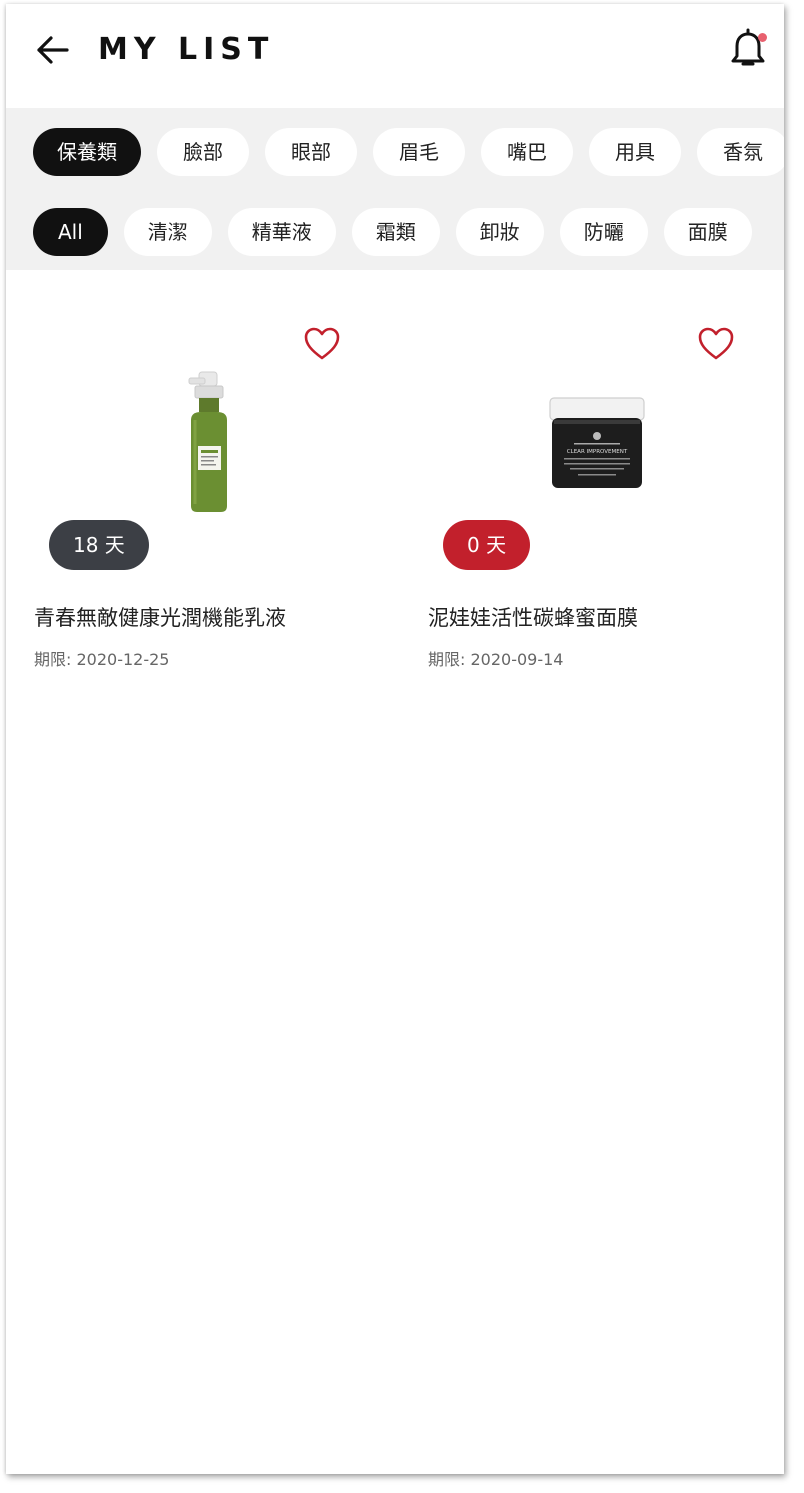 The image size is (804, 1493). What do you see at coordinates (499, 232) in the screenshot?
I see `chip-sub-makeup-remover: 卸妝` at bounding box center [499, 232].